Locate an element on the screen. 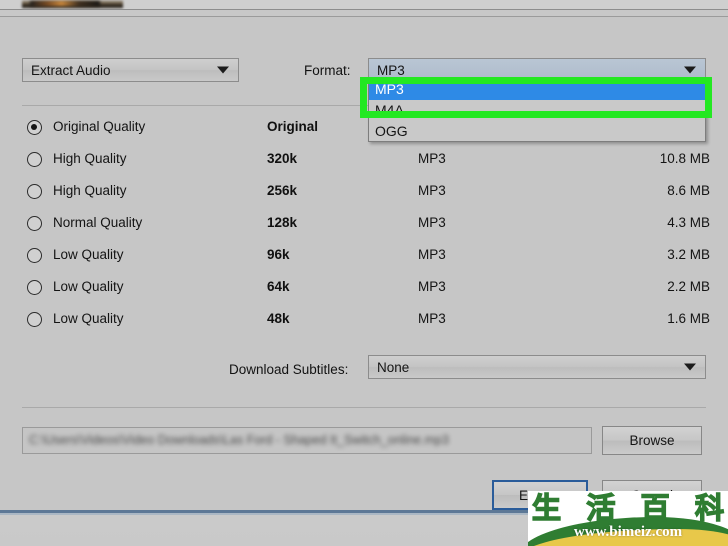  quality-bitrate: 48k is located at coordinates (278, 318).